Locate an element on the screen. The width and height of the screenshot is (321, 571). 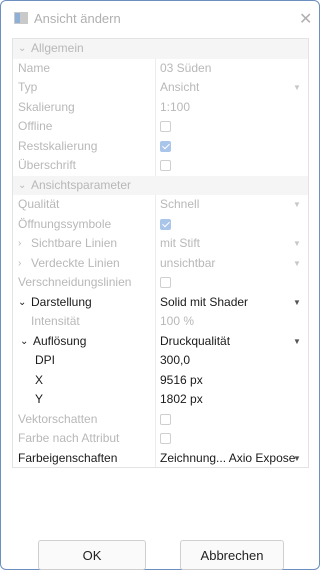
property-name: Farbeigenschaften is located at coordinates (68, 457).